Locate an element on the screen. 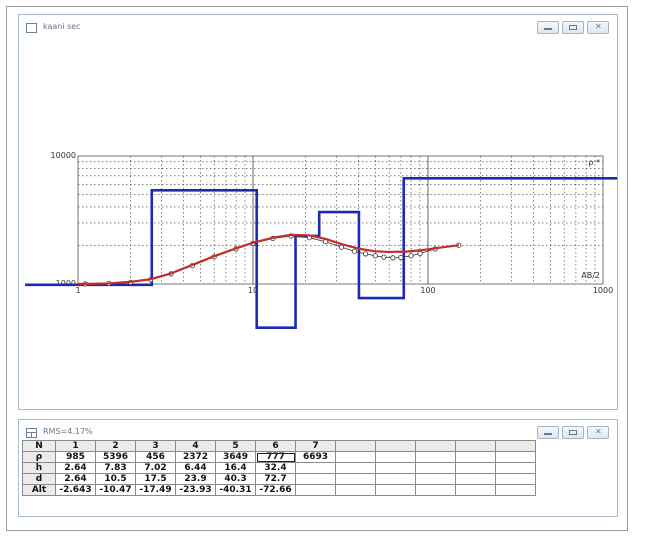 Image resolution: width=647 pixels, height=542 pixels. table-cell-rho: 3649 is located at coordinates (235, 457).